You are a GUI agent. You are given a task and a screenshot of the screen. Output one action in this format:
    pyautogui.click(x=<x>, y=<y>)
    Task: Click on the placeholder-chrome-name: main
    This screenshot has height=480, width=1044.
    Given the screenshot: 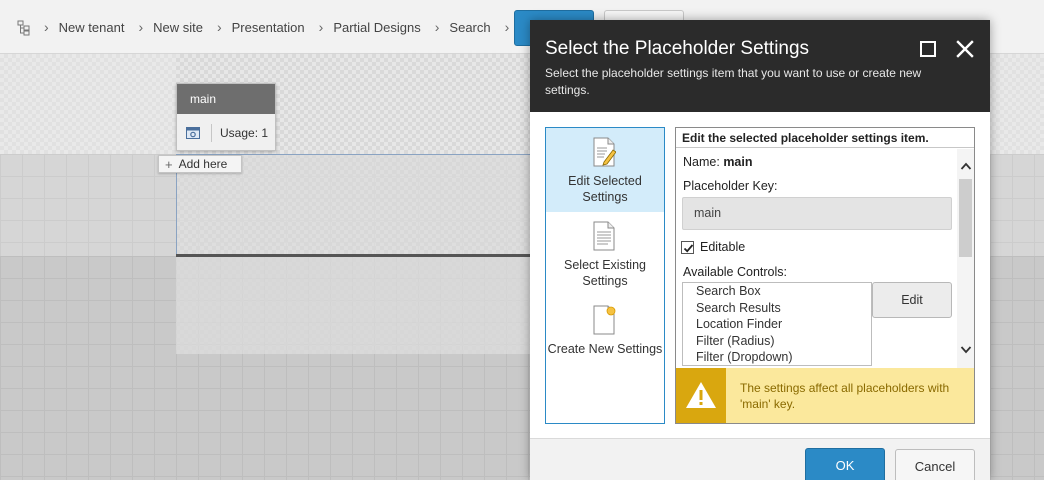 What is the action you would take?
    pyautogui.click(x=226, y=99)
    